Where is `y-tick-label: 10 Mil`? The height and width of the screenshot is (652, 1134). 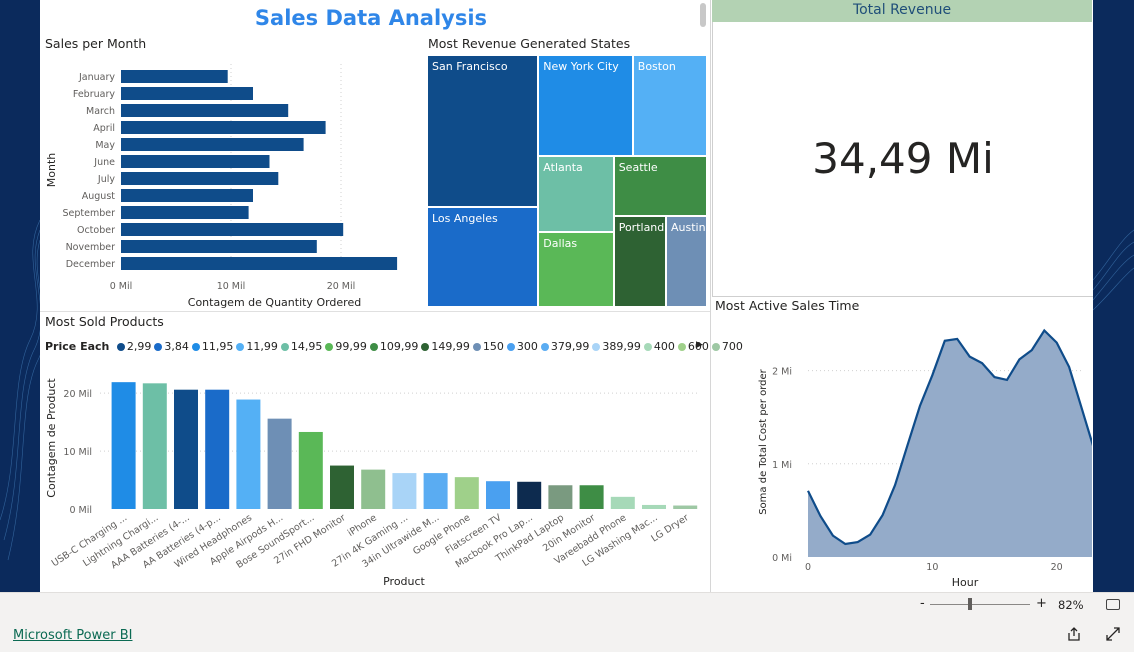 y-tick-label: 10 Mil is located at coordinates (77, 452).